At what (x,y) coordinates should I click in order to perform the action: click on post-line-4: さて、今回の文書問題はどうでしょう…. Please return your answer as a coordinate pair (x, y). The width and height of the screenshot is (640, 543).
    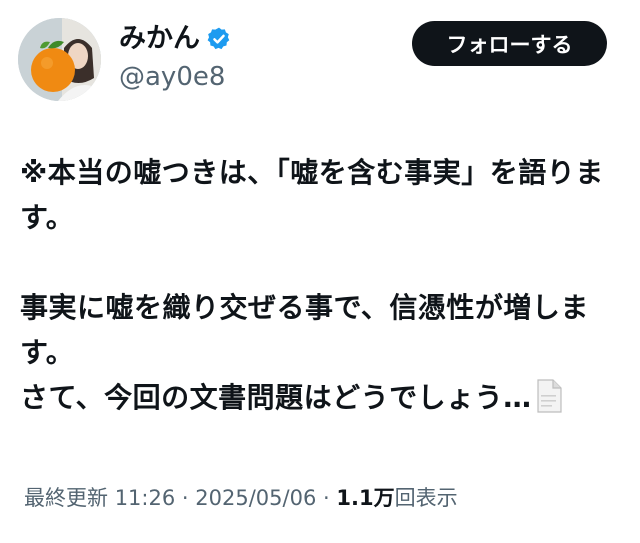
    Looking at the image, I should click on (324, 397).